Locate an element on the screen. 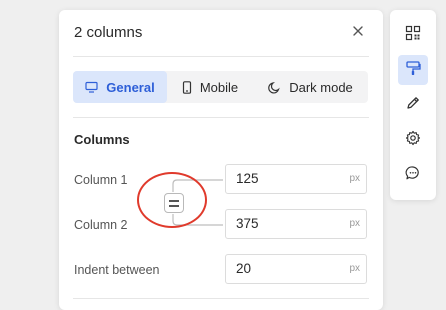  edit-button is located at coordinates (413, 105).